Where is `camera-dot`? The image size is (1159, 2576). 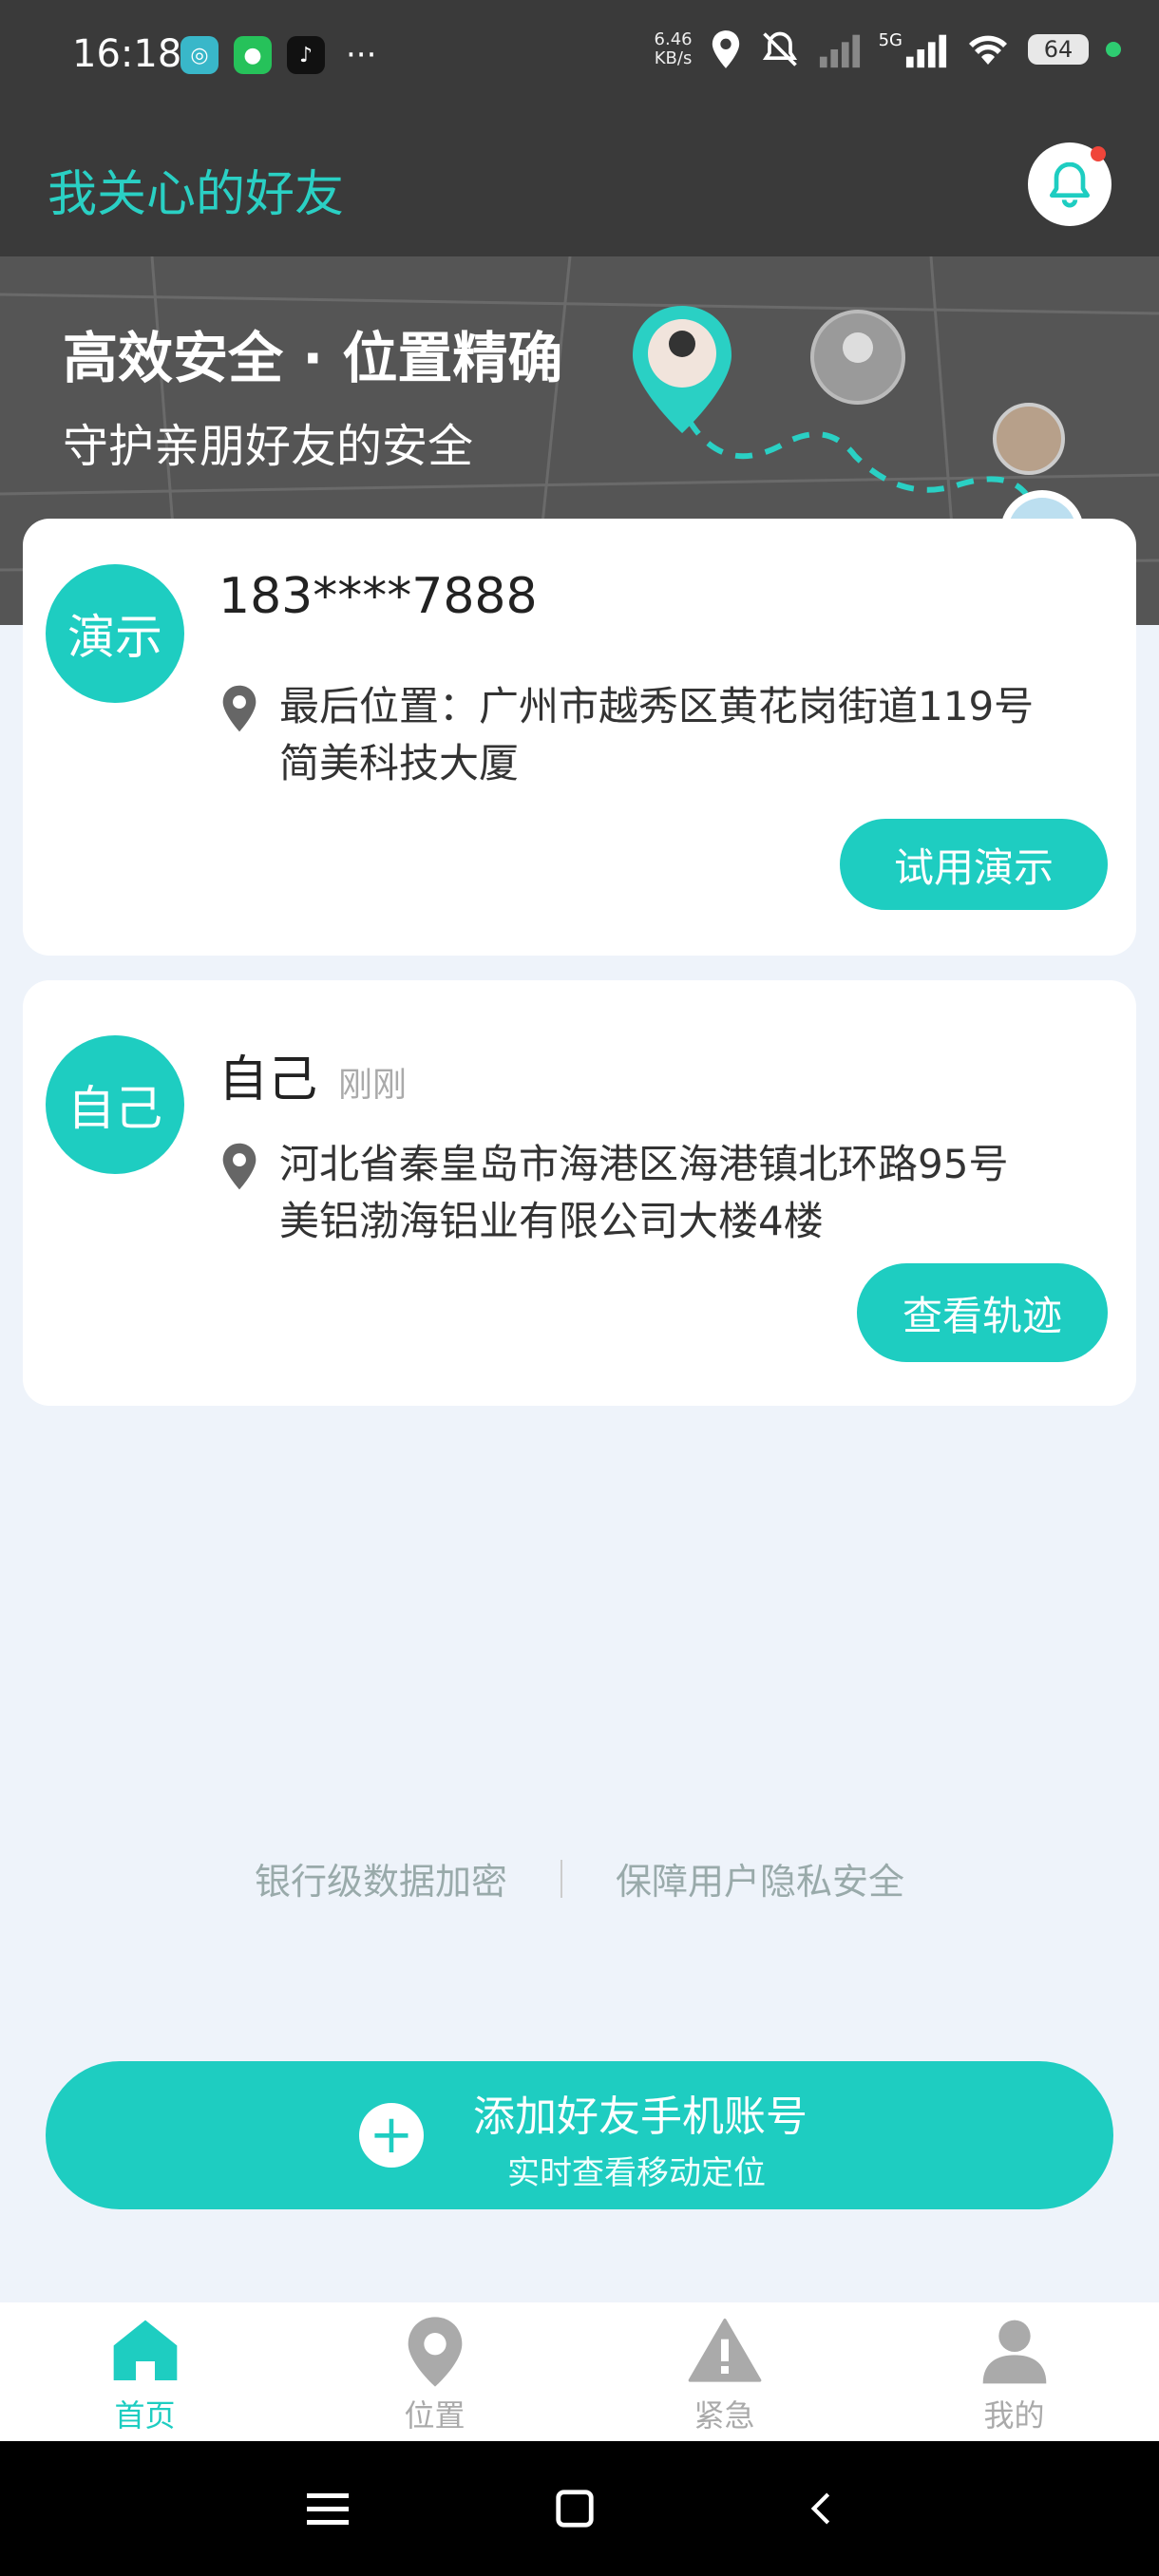
camera-dot is located at coordinates (1113, 49).